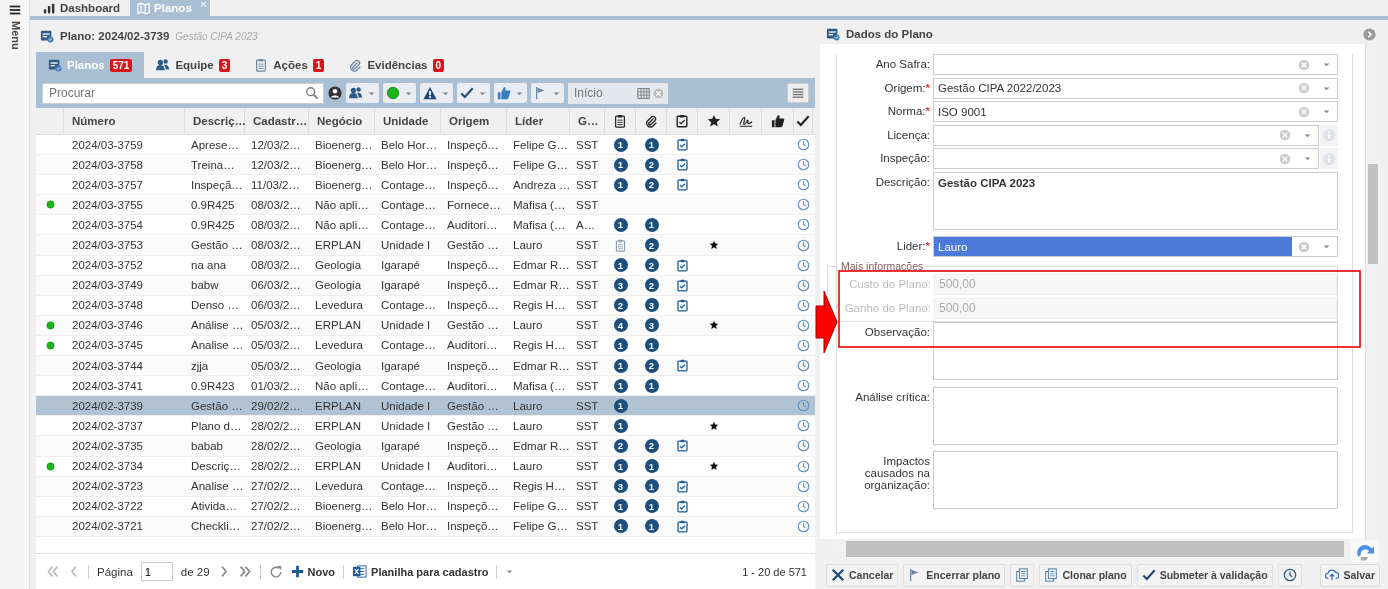  I want to click on table-row: 2024/02-3739 Gestão … 29/02/2… ERPLAN Unidade I Gestão … Lauro SST 1, so click(425, 406).